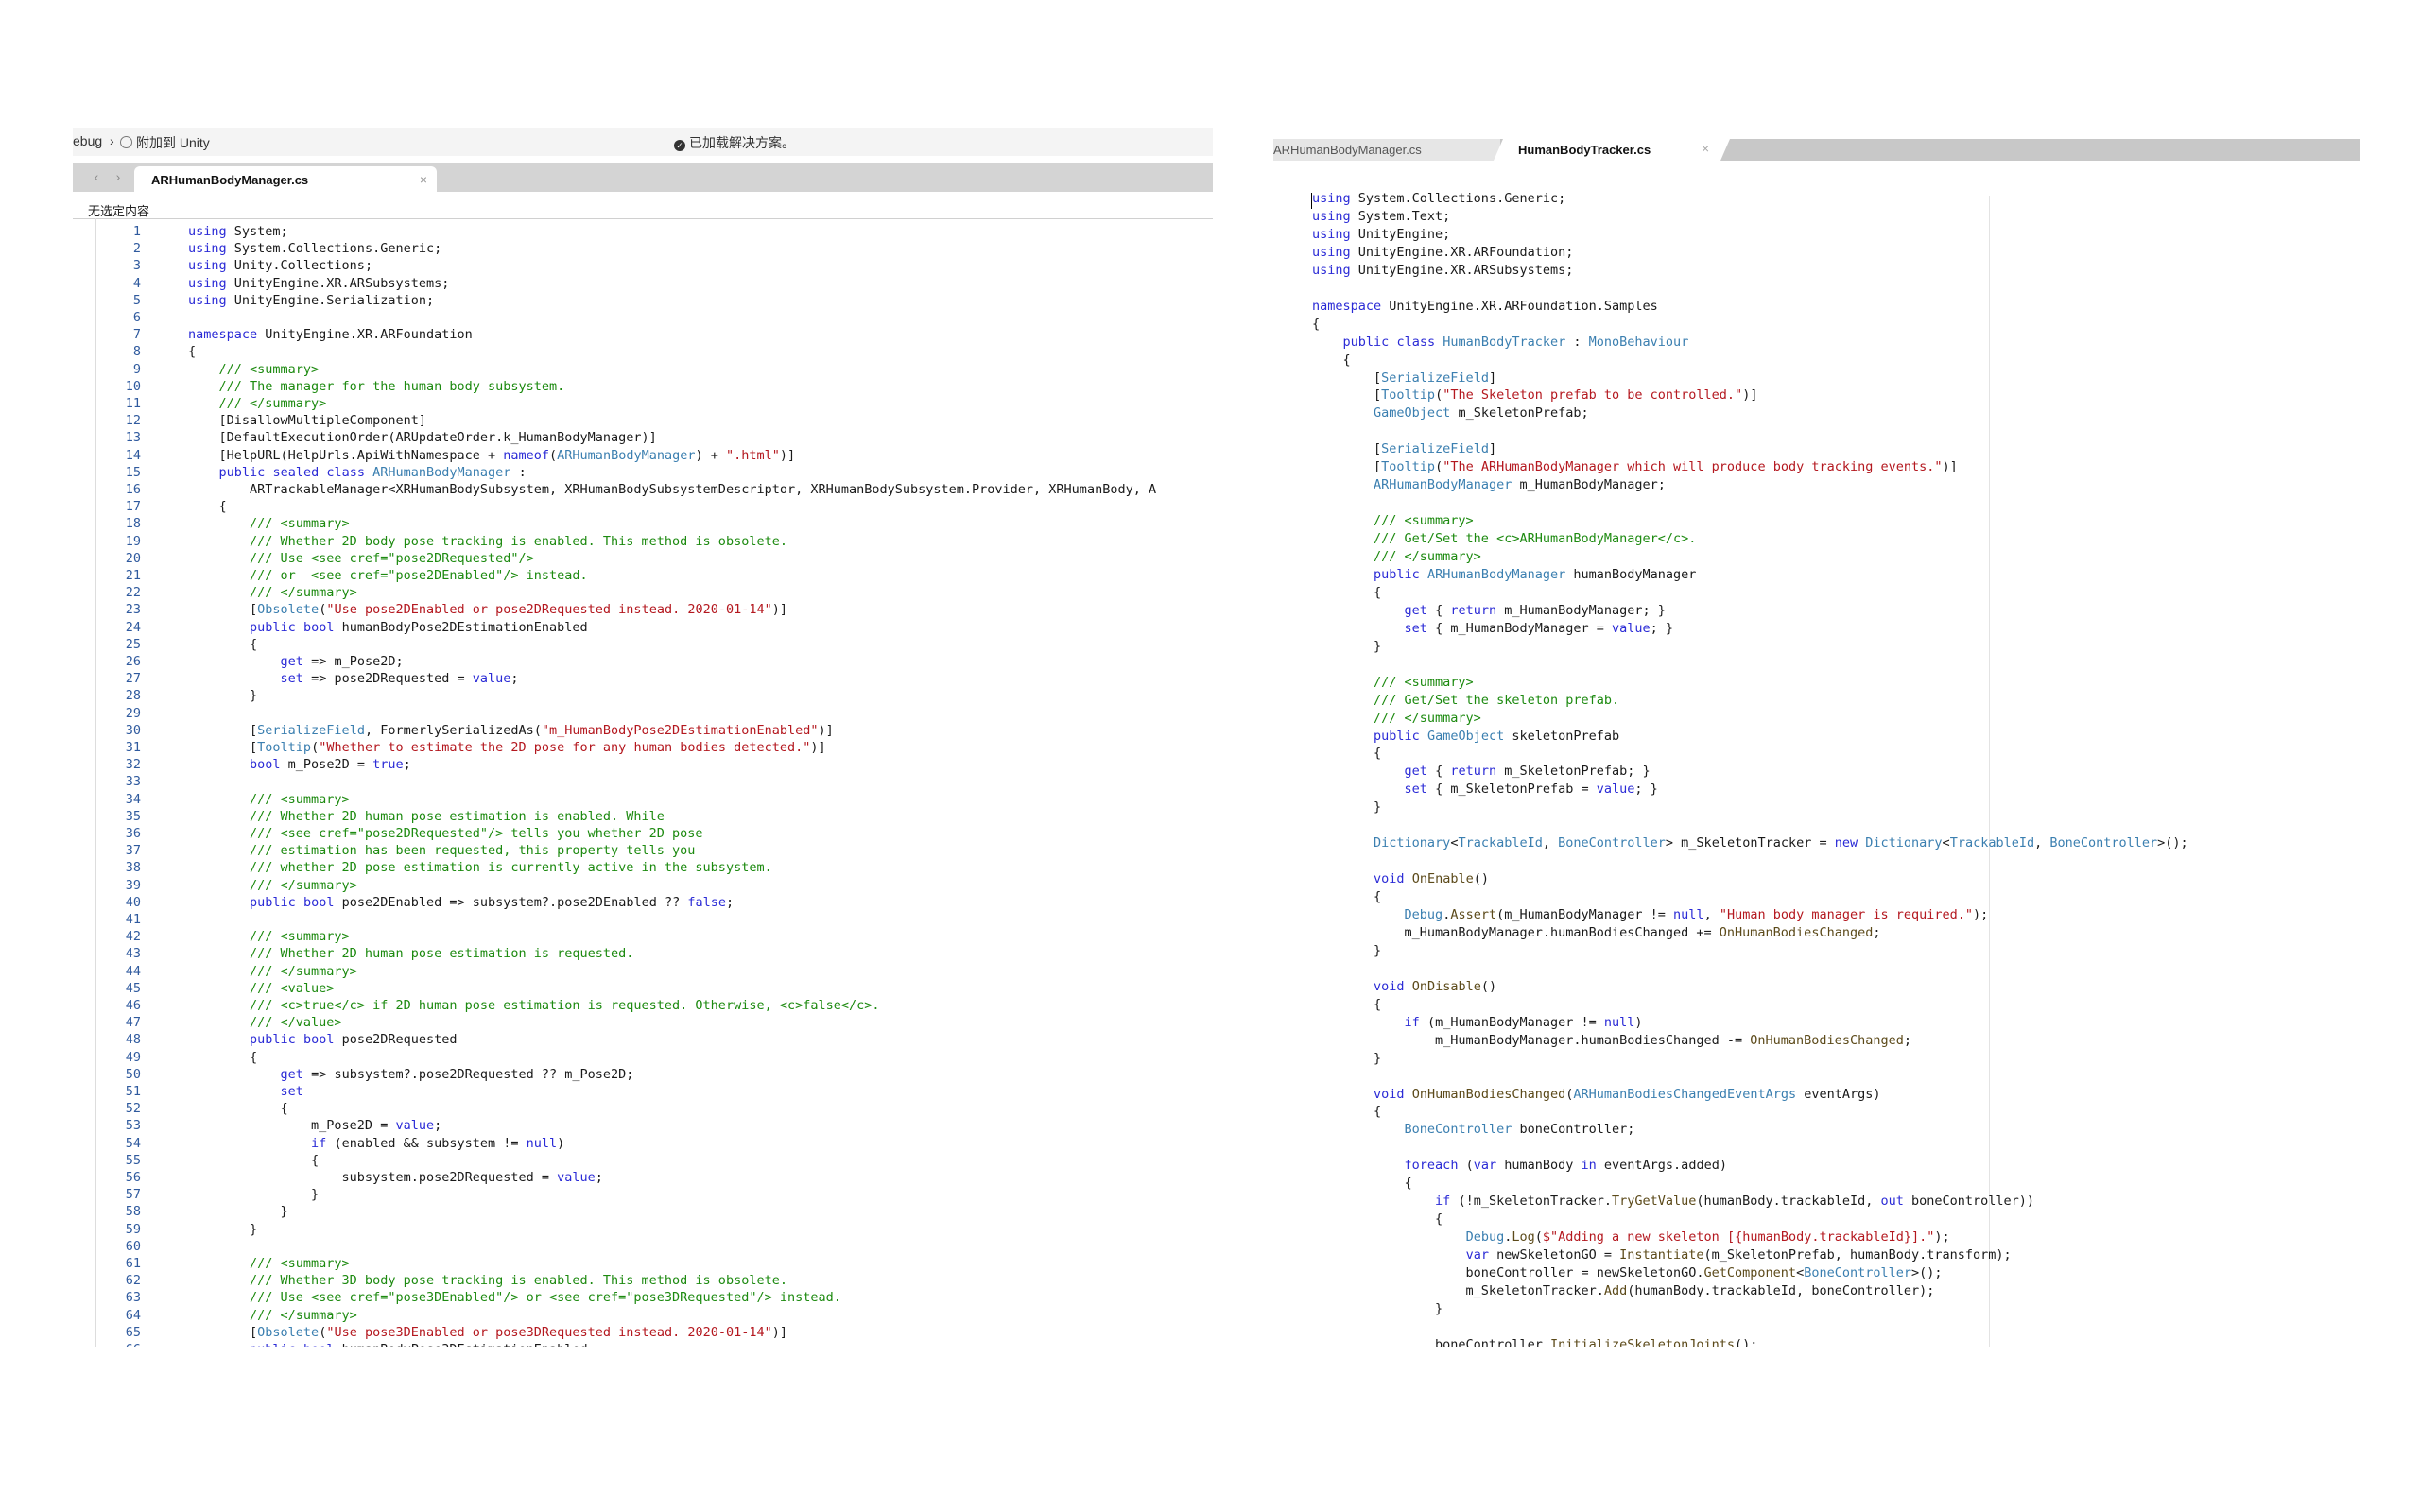 This screenshot has height=1512, width=2420. Describe the element at coordinates (361, 558) in the screenshot. I see `code-line: /// Use <see cref="pose2DRequested"/>` at that location.